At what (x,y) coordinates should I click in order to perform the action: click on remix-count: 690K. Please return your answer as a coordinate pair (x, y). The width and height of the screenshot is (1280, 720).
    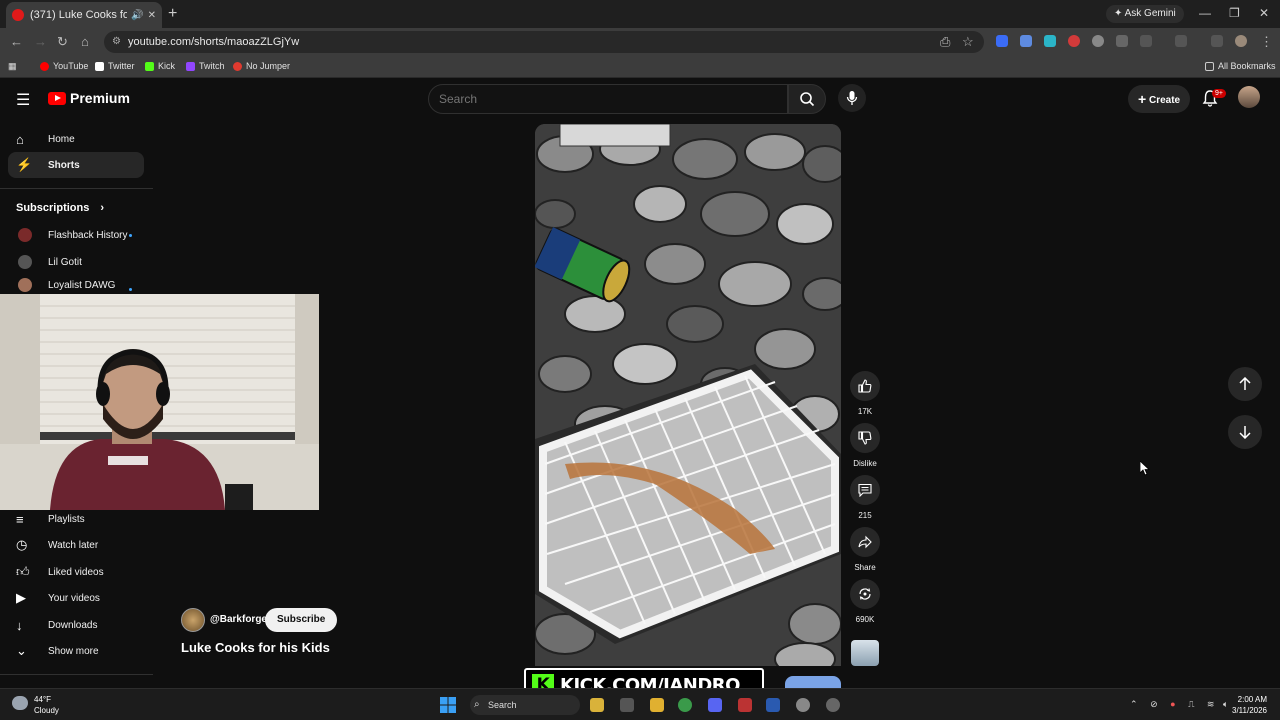
    Looking at the image, I should click on (865, 619).